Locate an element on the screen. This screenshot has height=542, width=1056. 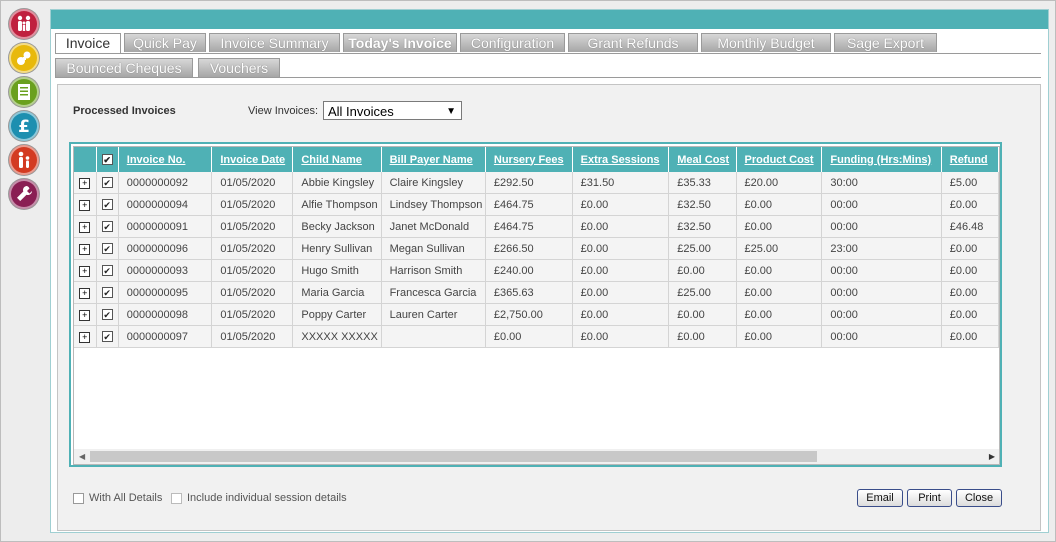
nursery-fees-cell: £266.50 is located at coordinates (529, 248).